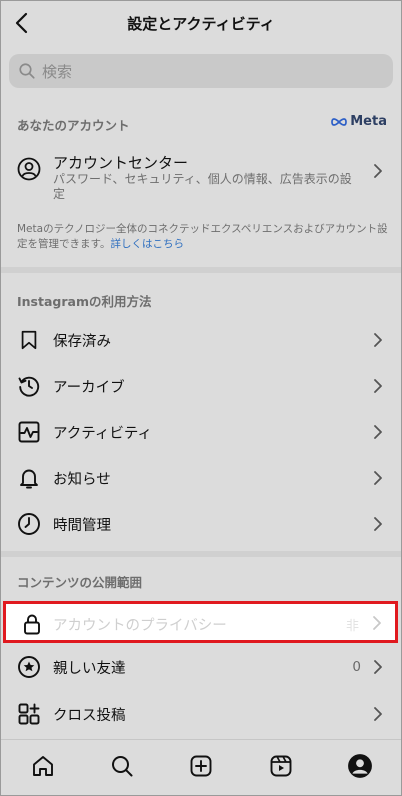 This screenshot has height=796, width=402. What do you see at coordinates (201, 714) in the screenshot?
I see `menu-item-cross-posting: クロス投稿` at bounding box center [201, 714].